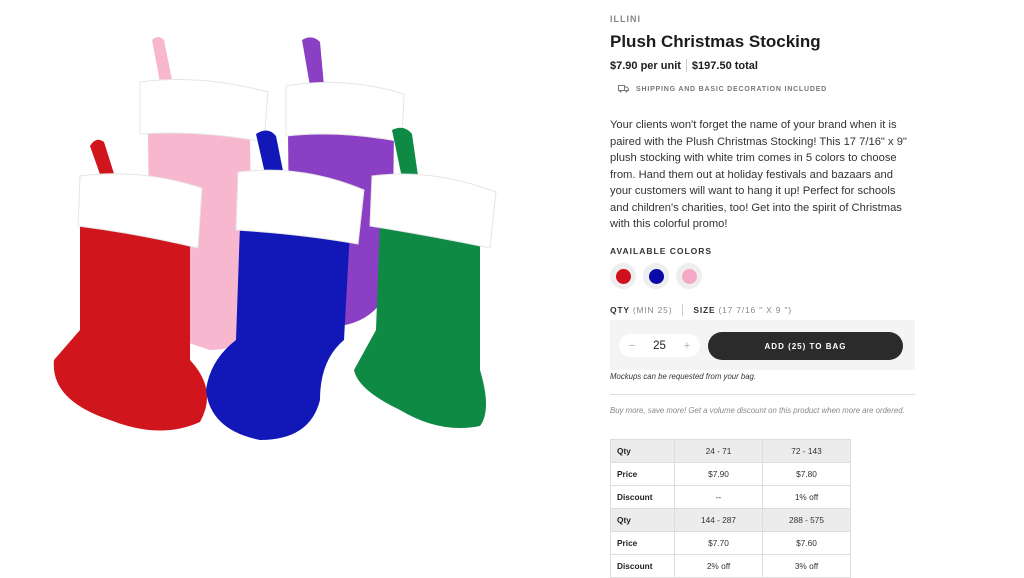  I want to click on decrement-button: −, so click(632, 346).